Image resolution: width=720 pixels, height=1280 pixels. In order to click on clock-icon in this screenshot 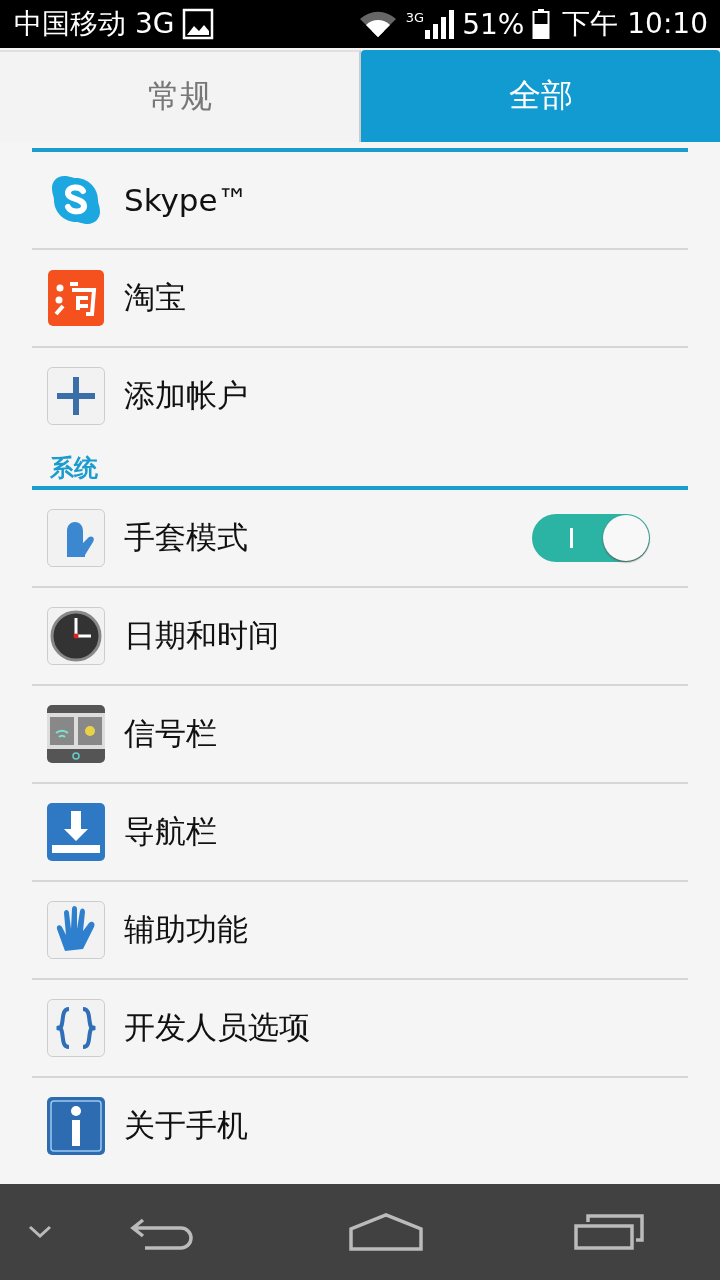, I will do `click(76, 636)`.